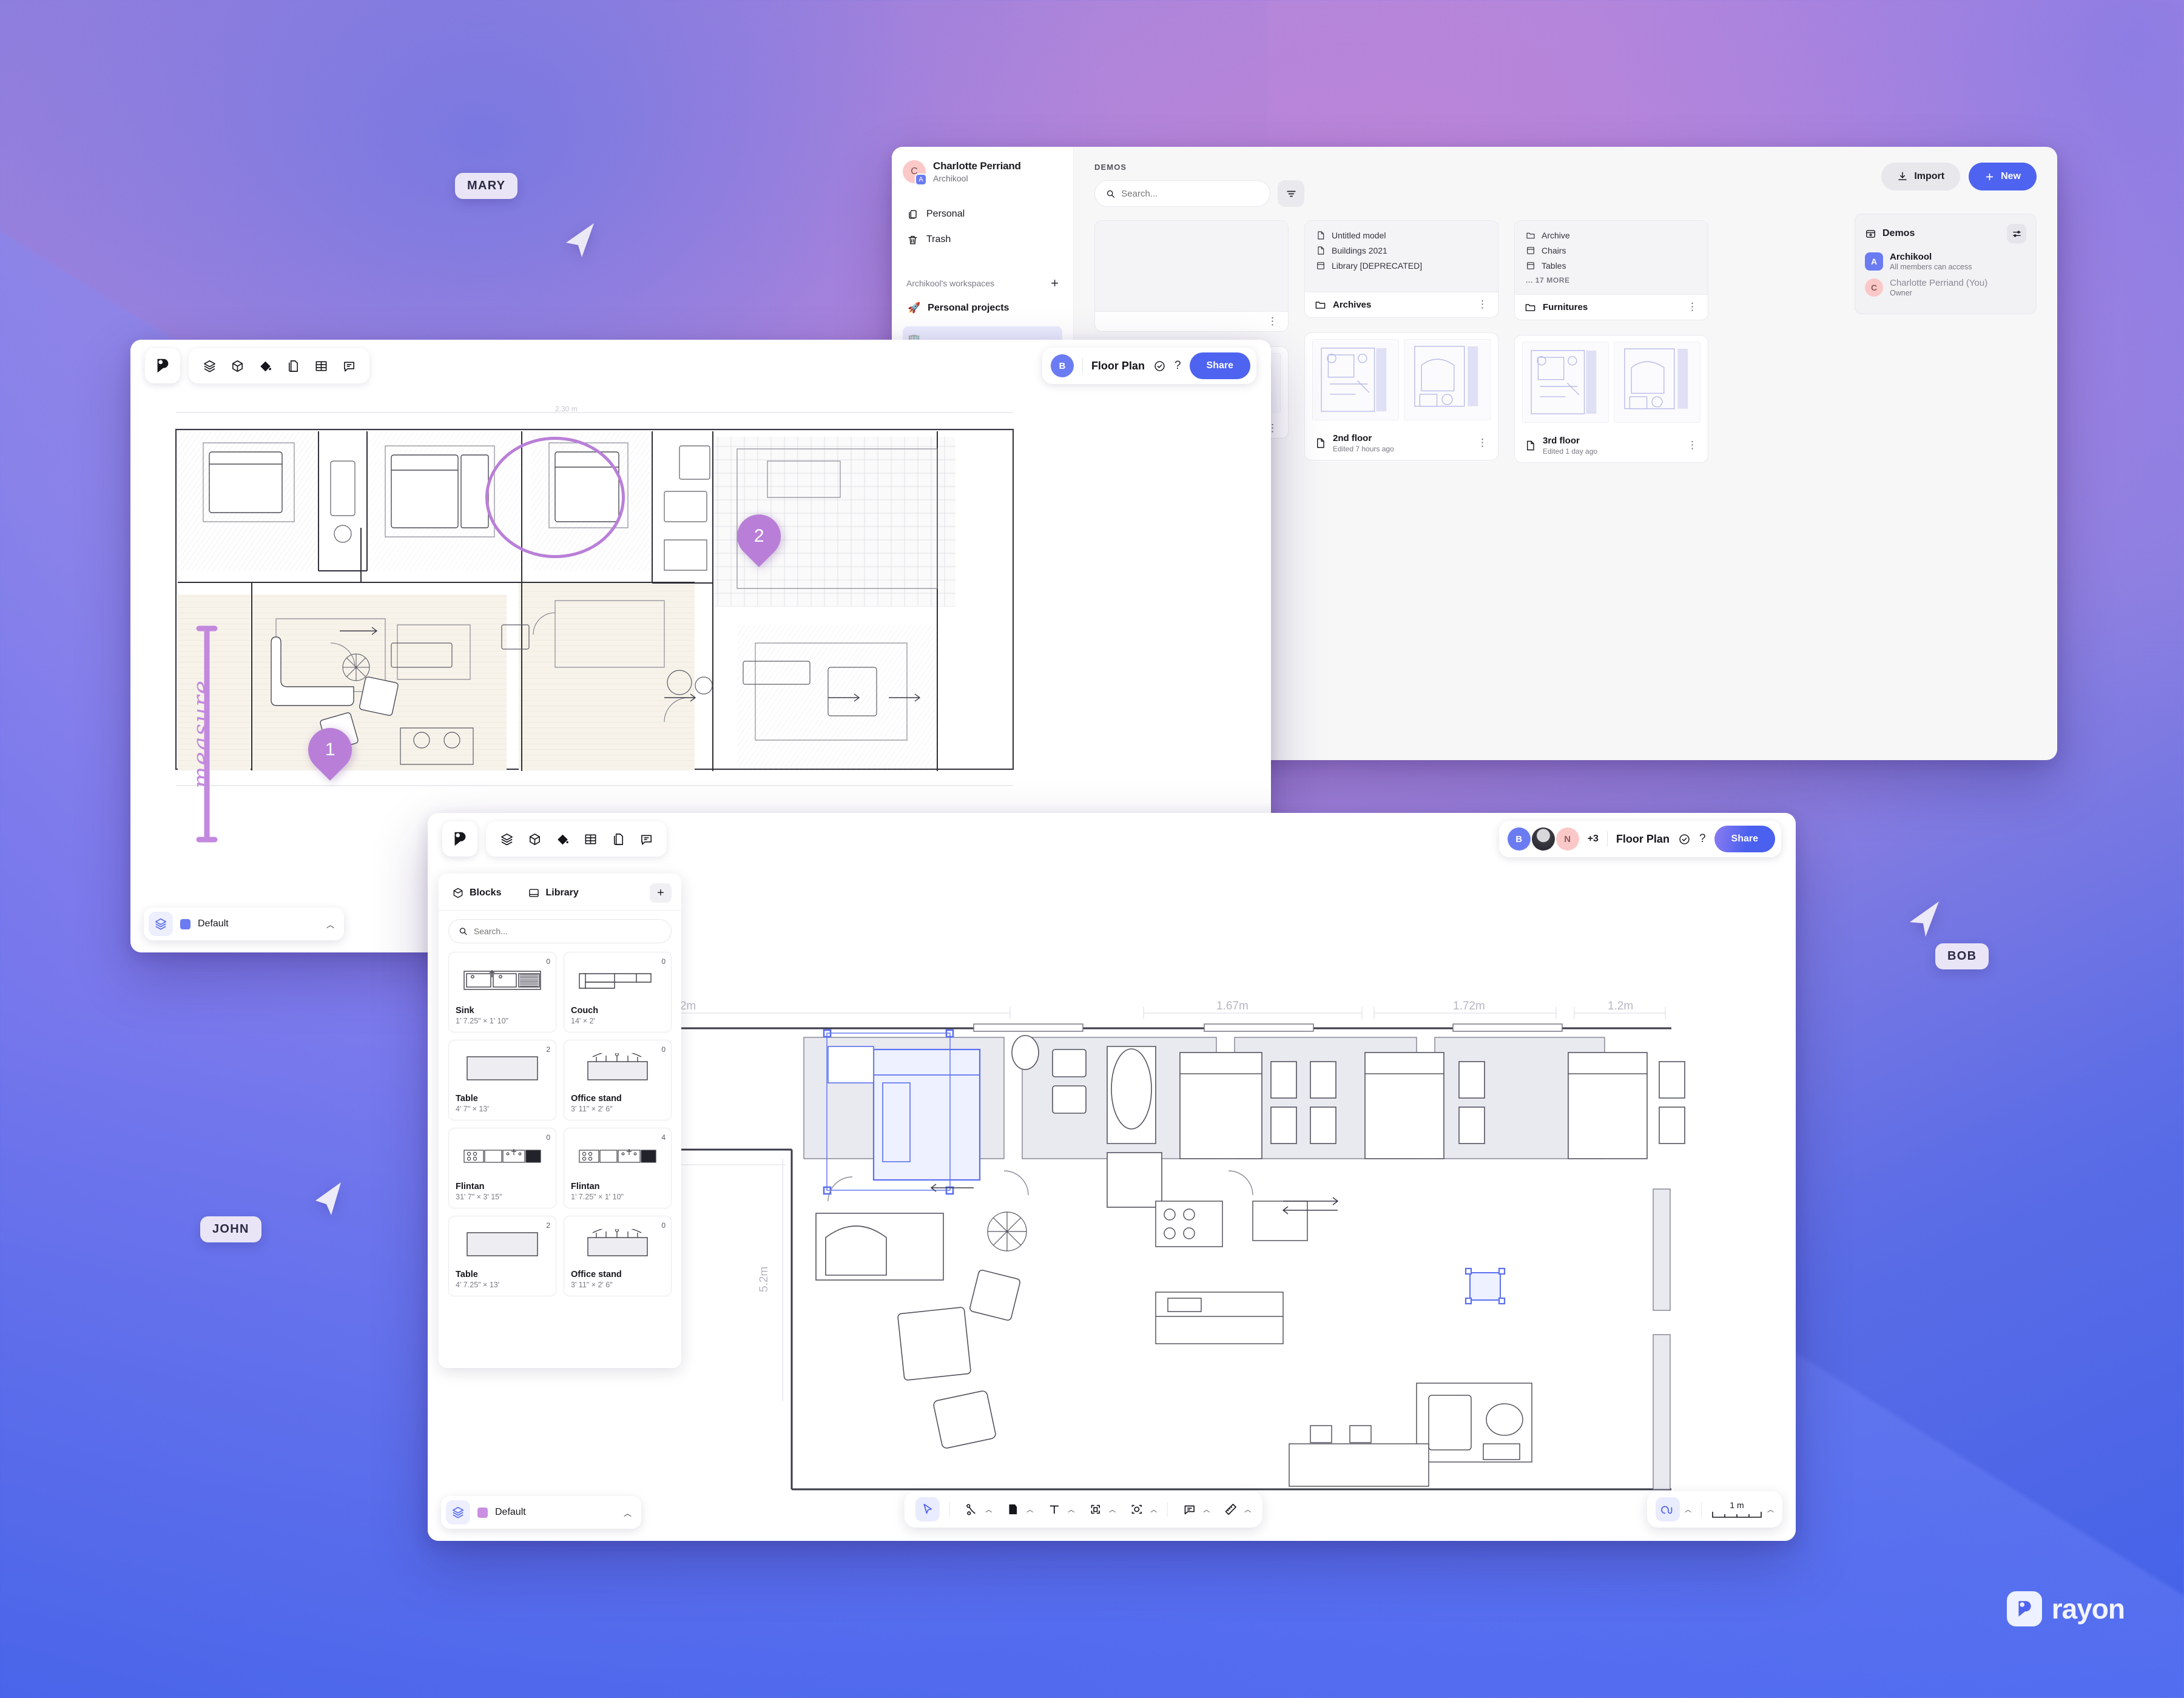 The height and width of the screenshot is (1698, 2184). Describe the element at coordinates (982, 214) in the screenshot. I see `sidebar-item-personal: Personal` at that location.